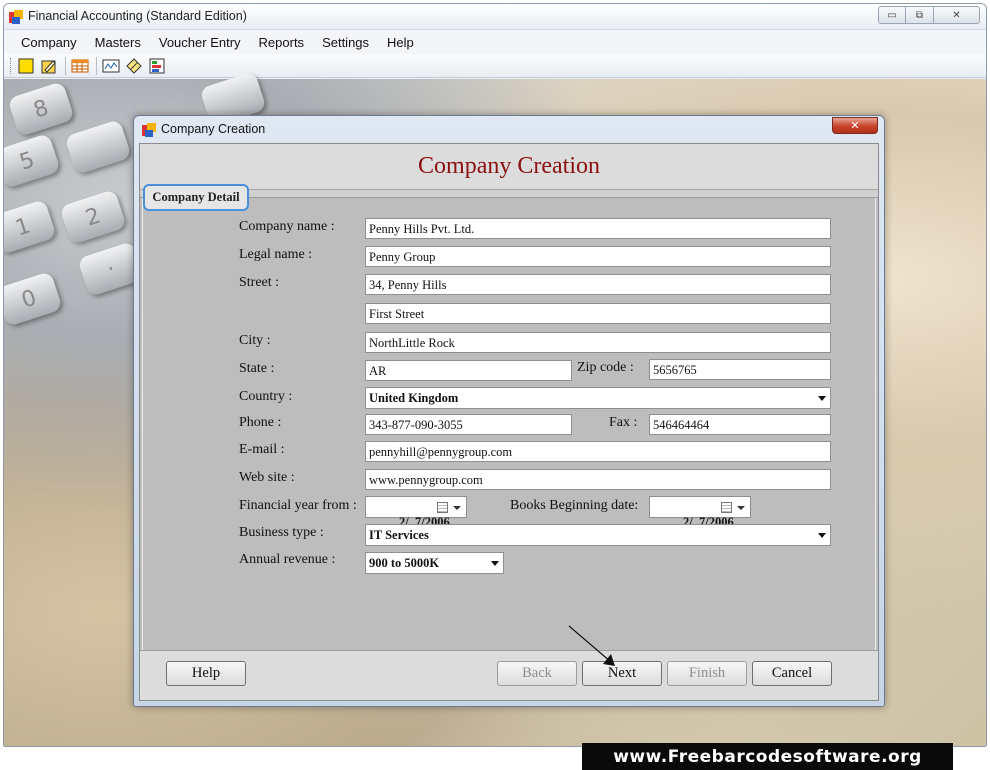 The height and width of the screenshot is (770, 990). What do you see at coordinates (509, 129) in the screenshot?
I see `dialog-title-bar: Company Creation ✕` at bounding box center [509, 129].